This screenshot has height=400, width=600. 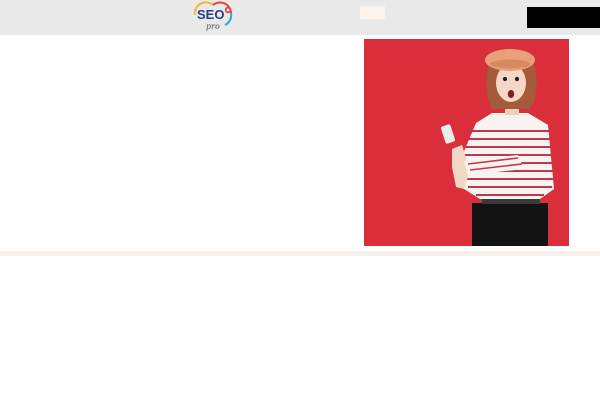 I want to click on nav-link, so click(x=372, y=12).